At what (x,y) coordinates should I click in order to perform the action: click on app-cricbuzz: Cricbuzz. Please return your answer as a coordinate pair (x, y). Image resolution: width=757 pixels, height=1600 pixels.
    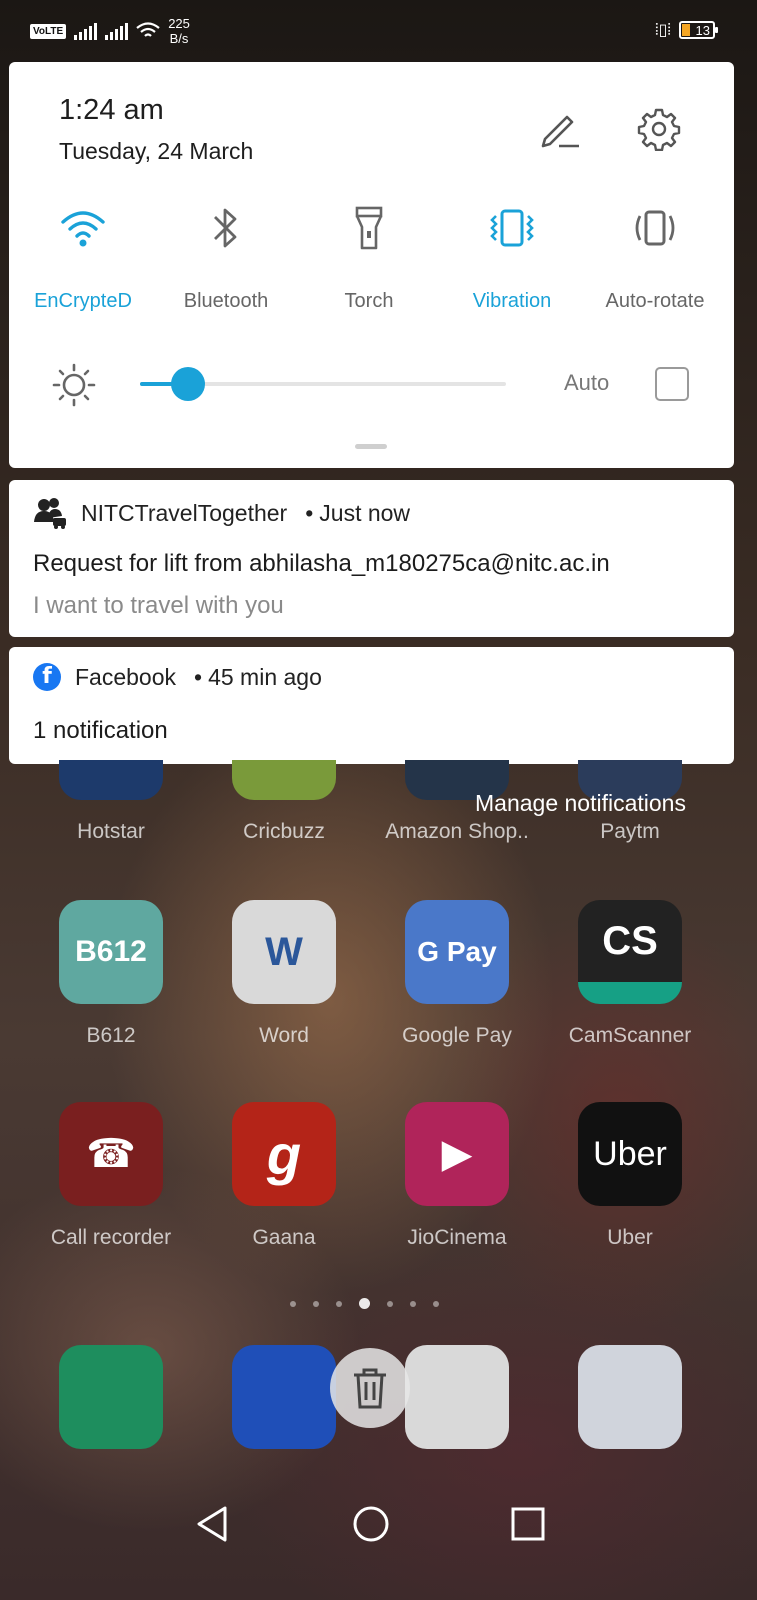
    Looking at the image, I should click on (284, 802).